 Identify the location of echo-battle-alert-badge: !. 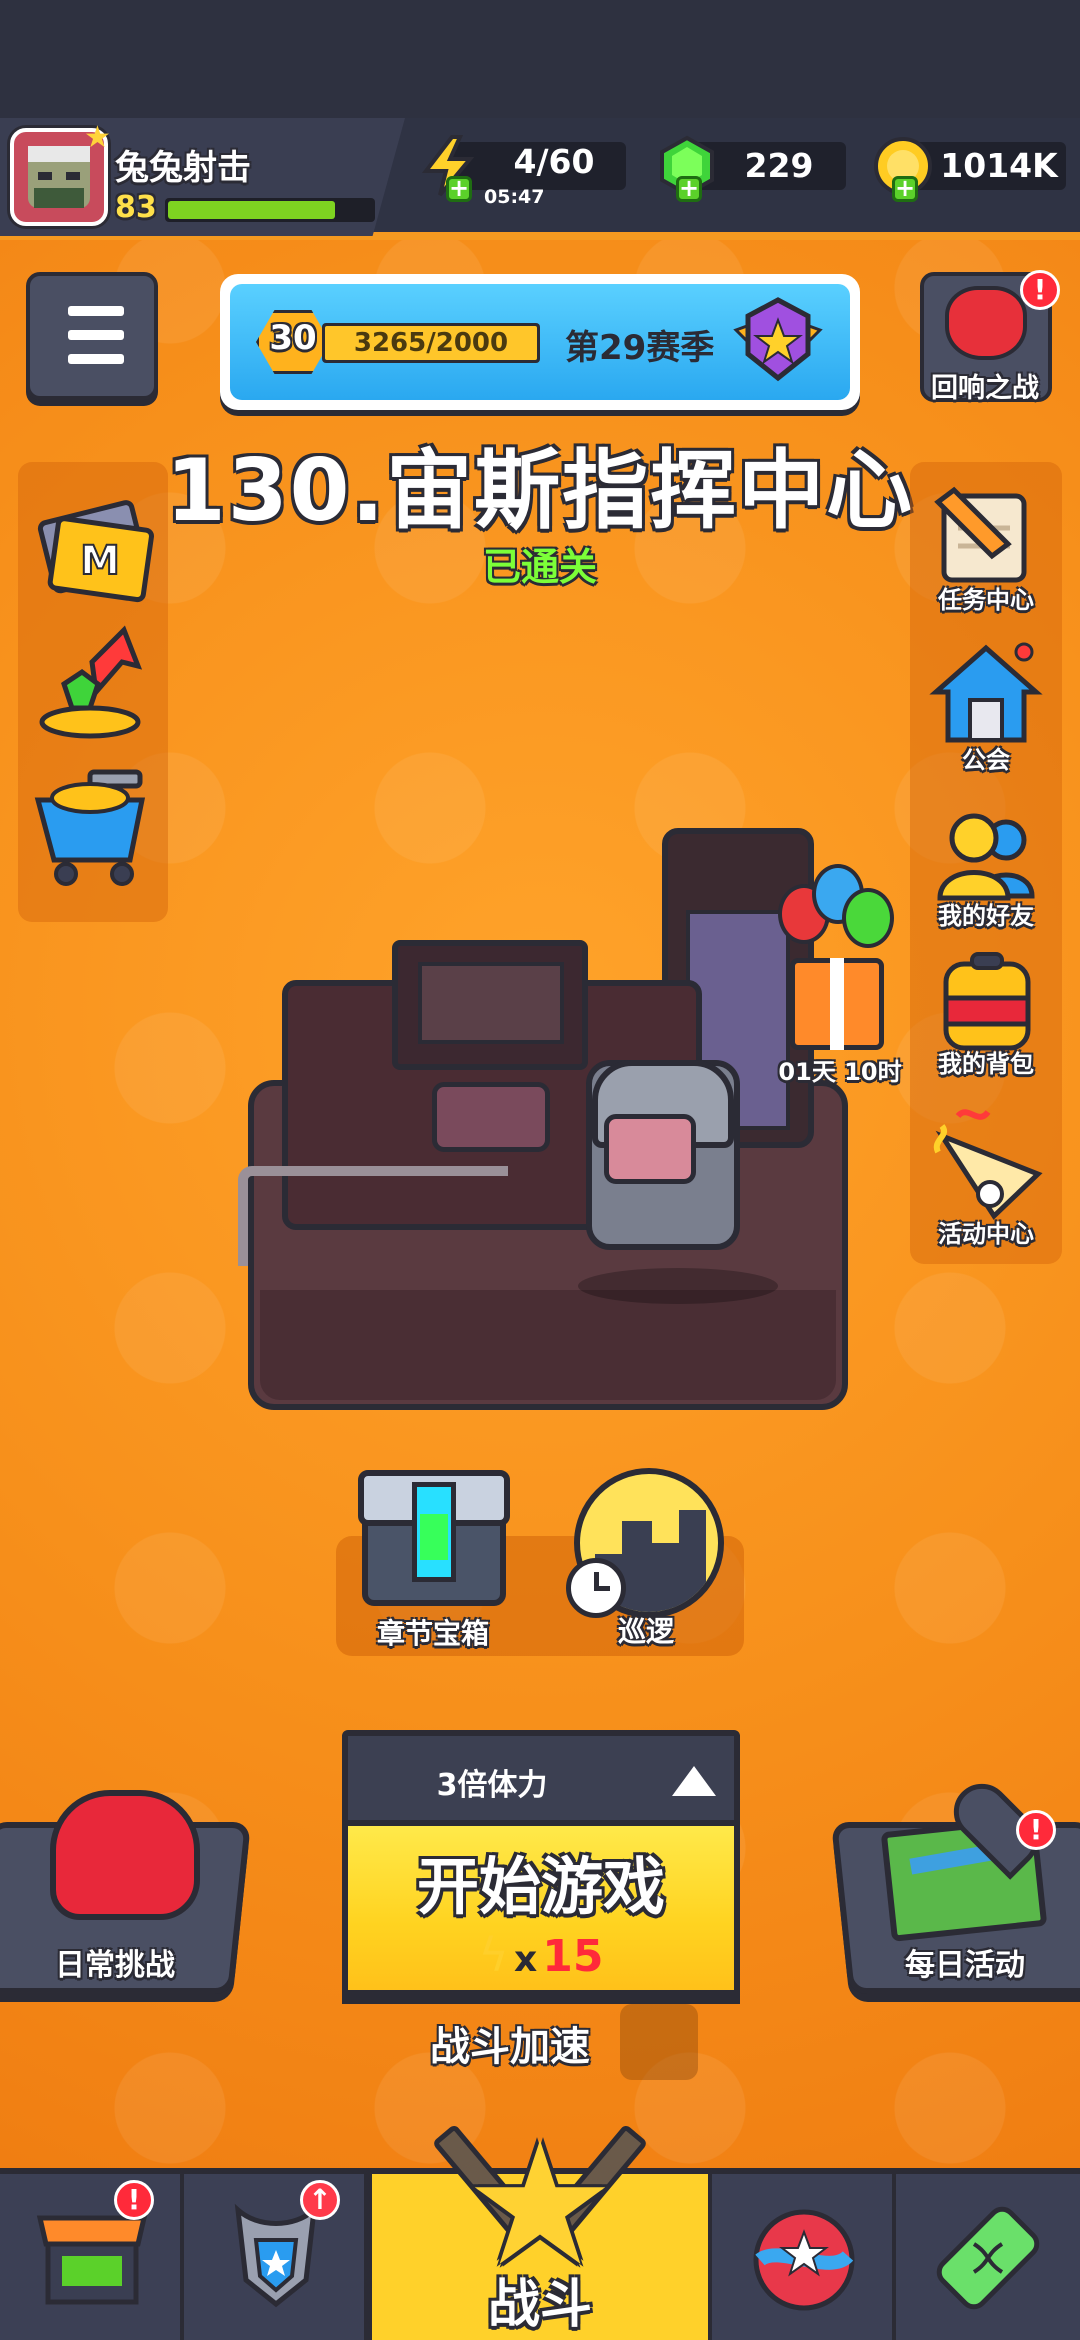
(1040, 290).